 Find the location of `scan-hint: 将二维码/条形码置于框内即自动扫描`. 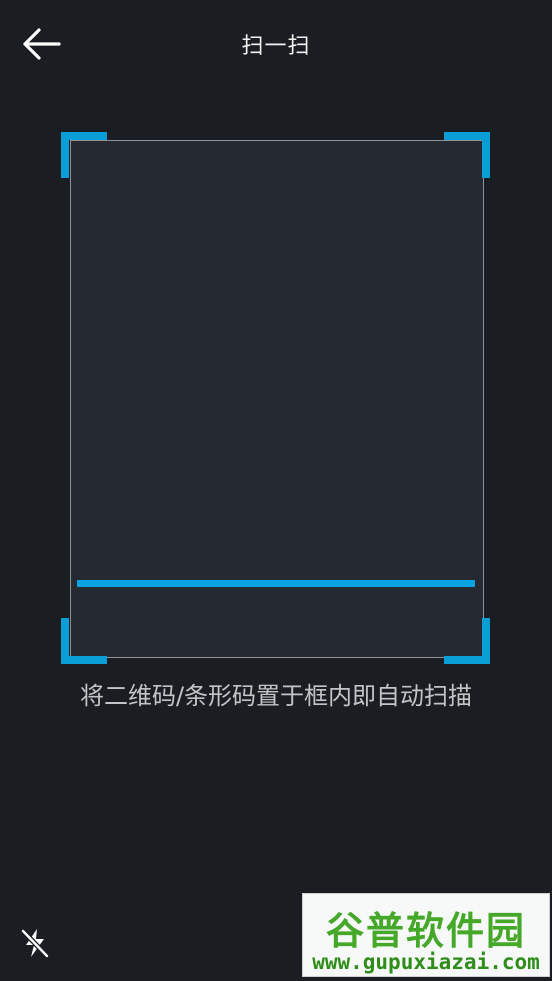

scan-hint: 将二维码/条形码置于框内即自动扫描 is located at coordinates (276, 696).